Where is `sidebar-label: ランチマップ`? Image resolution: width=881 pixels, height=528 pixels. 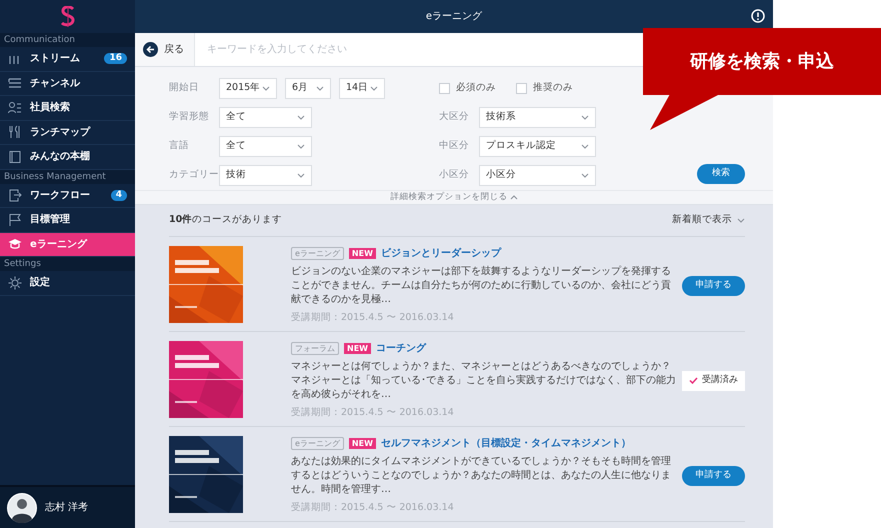 sidebar-label: ランチマップ is located at coordinates (60, 132).